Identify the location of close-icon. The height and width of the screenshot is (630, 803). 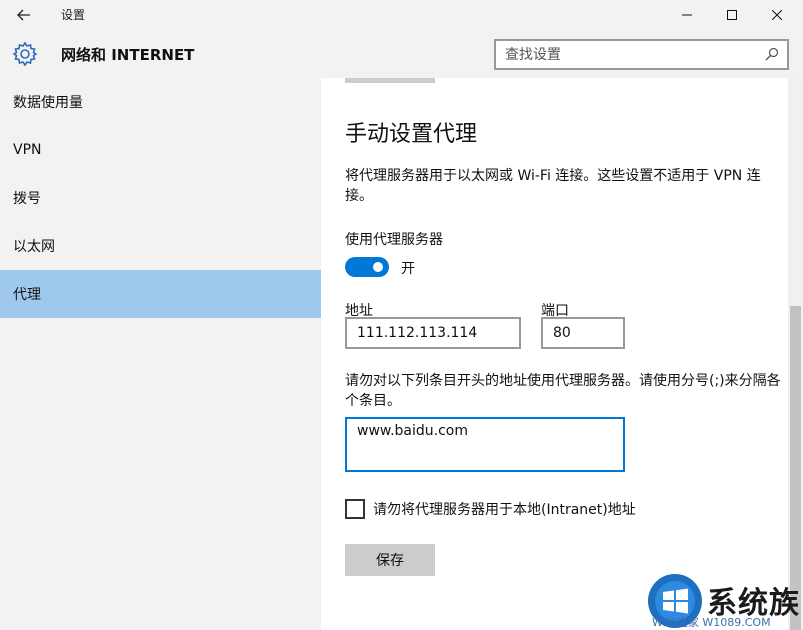
(776, 15).